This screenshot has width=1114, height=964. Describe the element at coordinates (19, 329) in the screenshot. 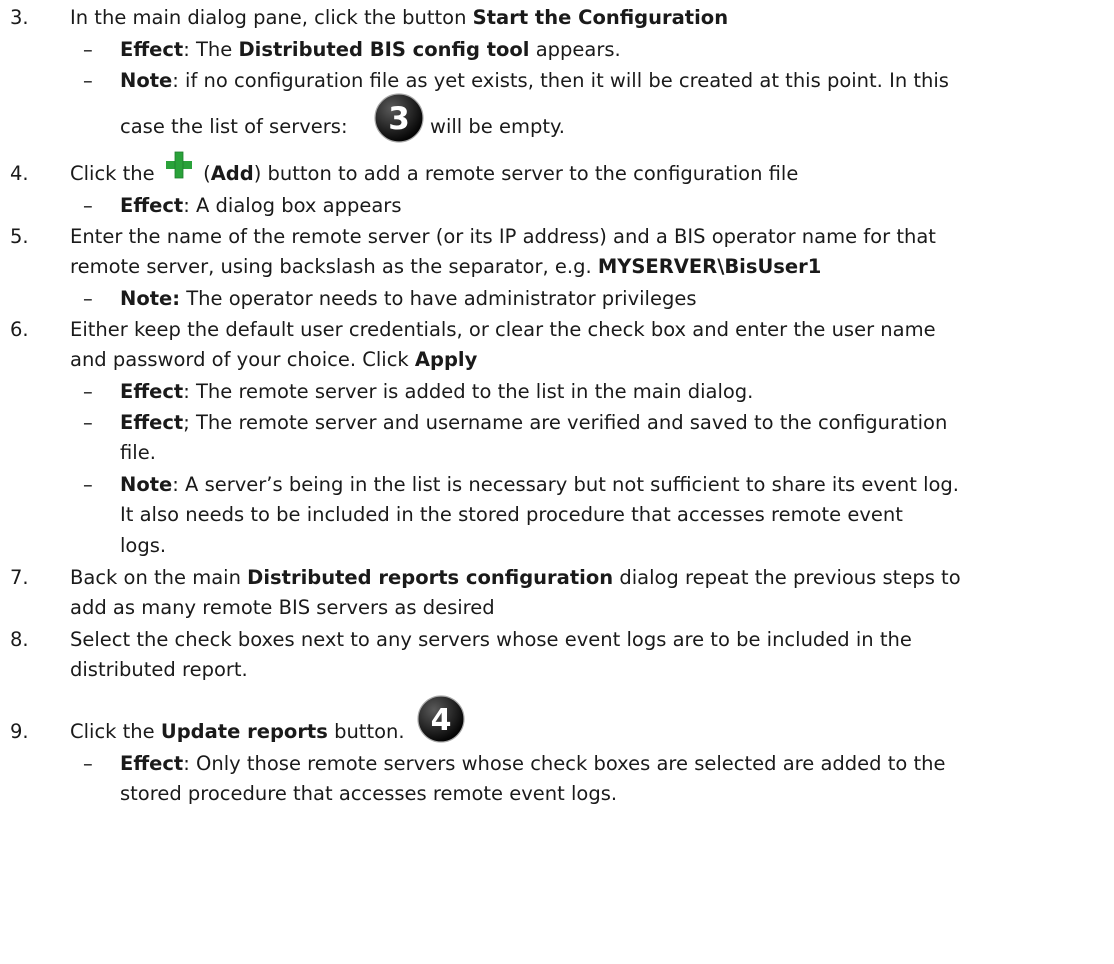

I see `step-number: 6.` at that location.